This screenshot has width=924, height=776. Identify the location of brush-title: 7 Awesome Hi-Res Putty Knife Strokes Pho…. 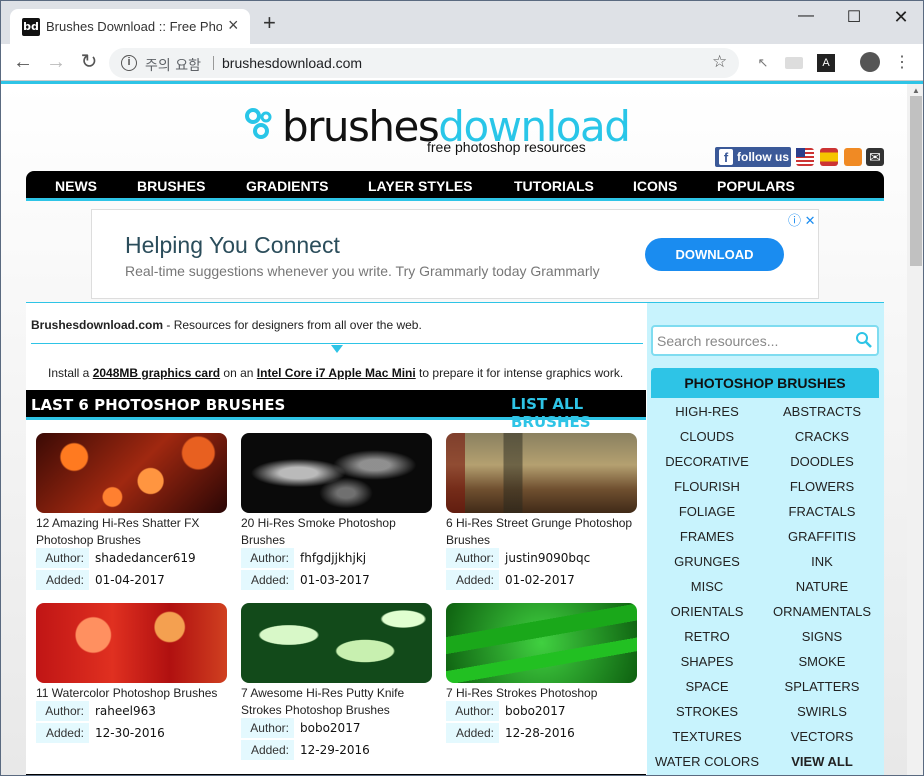
(338, 702).